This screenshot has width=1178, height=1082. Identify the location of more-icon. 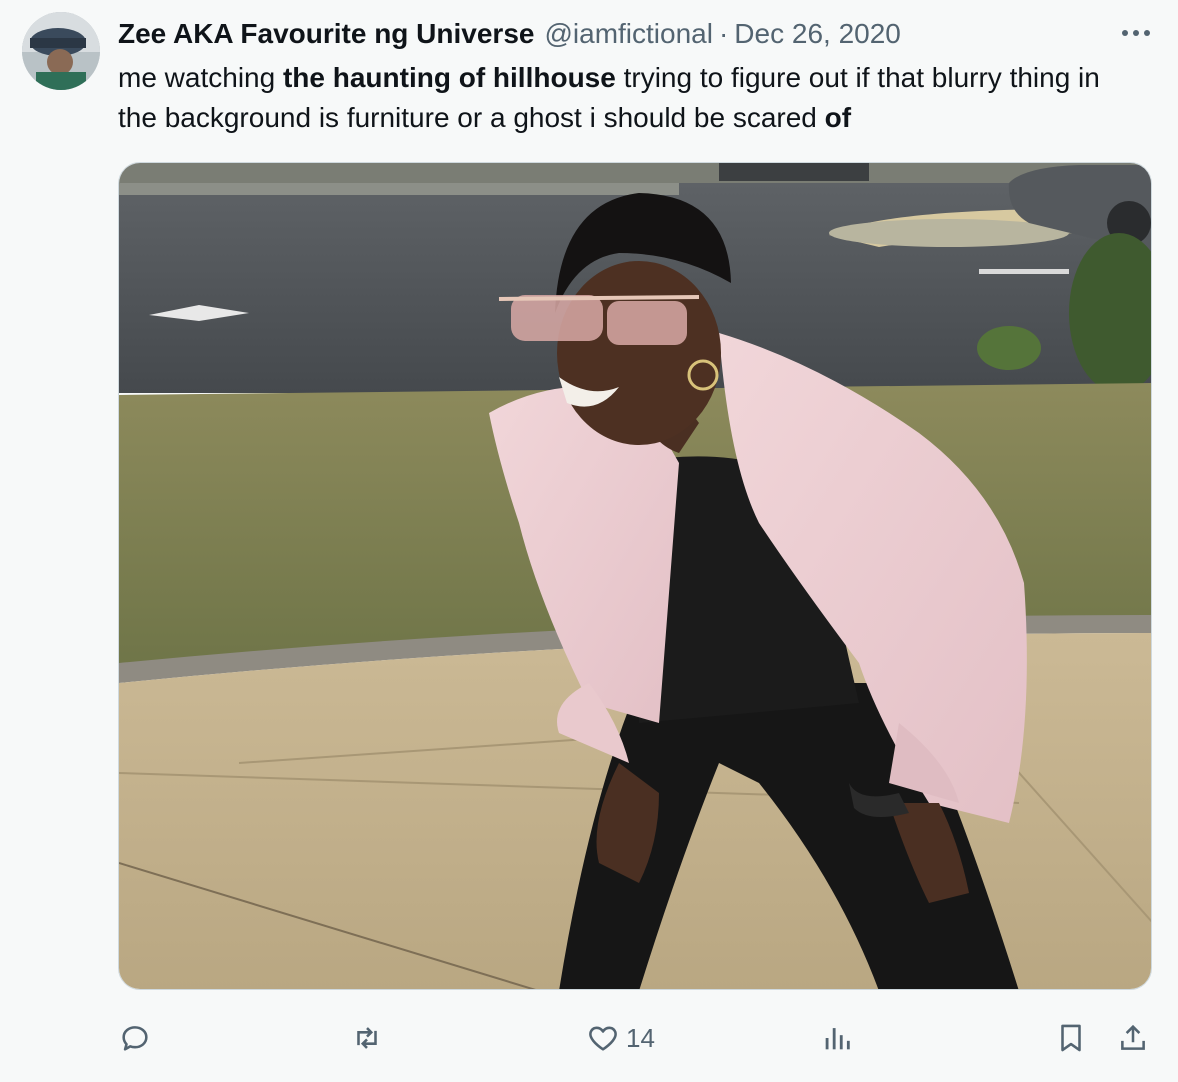
(1136, 33).